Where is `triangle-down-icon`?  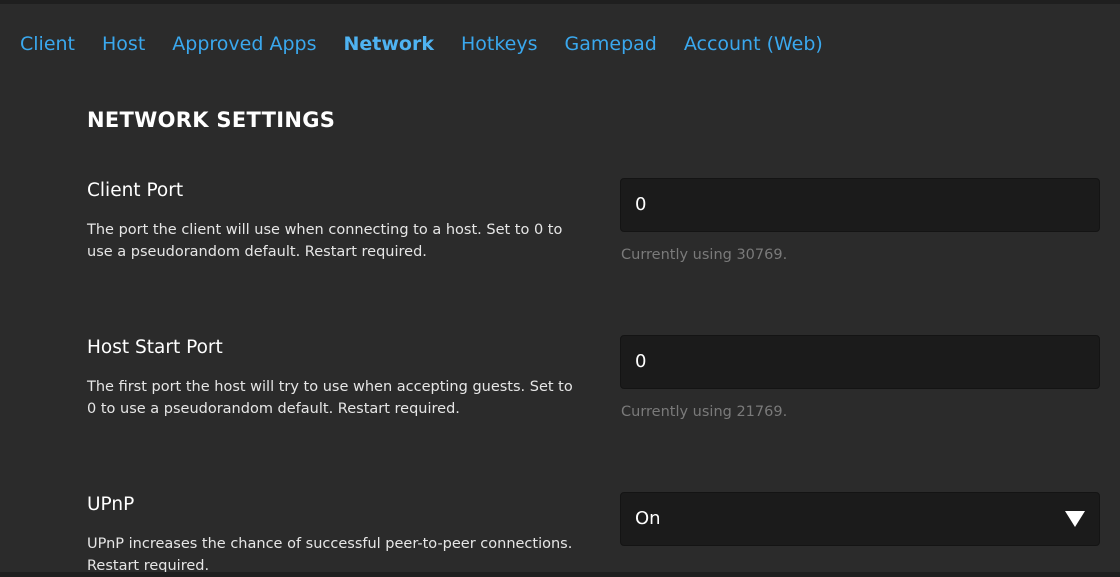
triangle-down-icon is located at coordinates (1075, 519).